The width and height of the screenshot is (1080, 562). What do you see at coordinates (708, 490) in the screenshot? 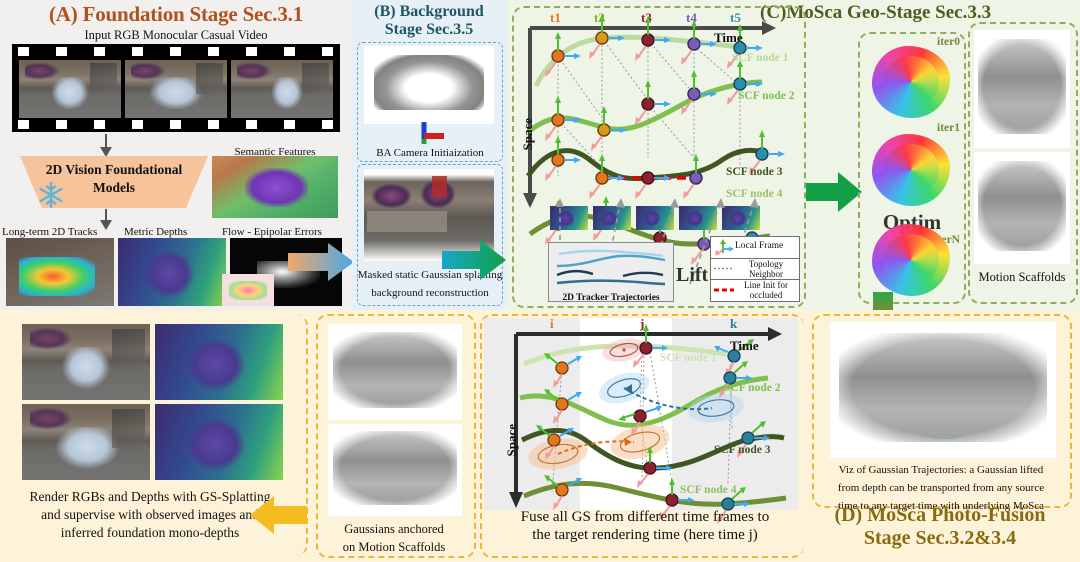
I see `fuse-scf-node-label-4: SCF node 4` at bounding box center [708, 490].